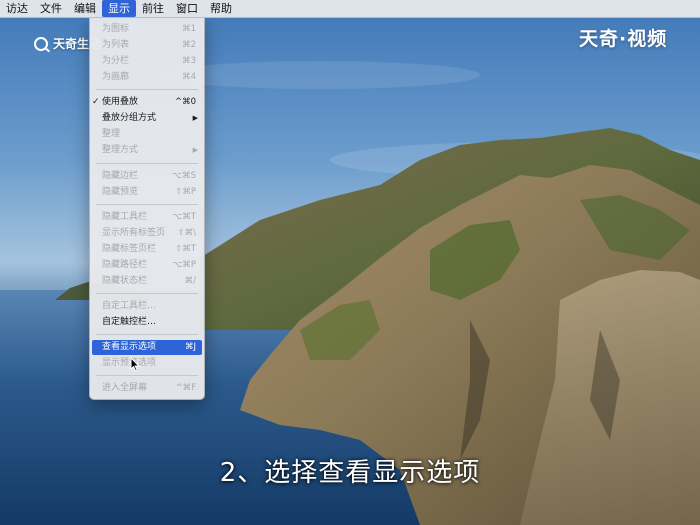  I want to click on menu-view: 显示, so click(119, 8).